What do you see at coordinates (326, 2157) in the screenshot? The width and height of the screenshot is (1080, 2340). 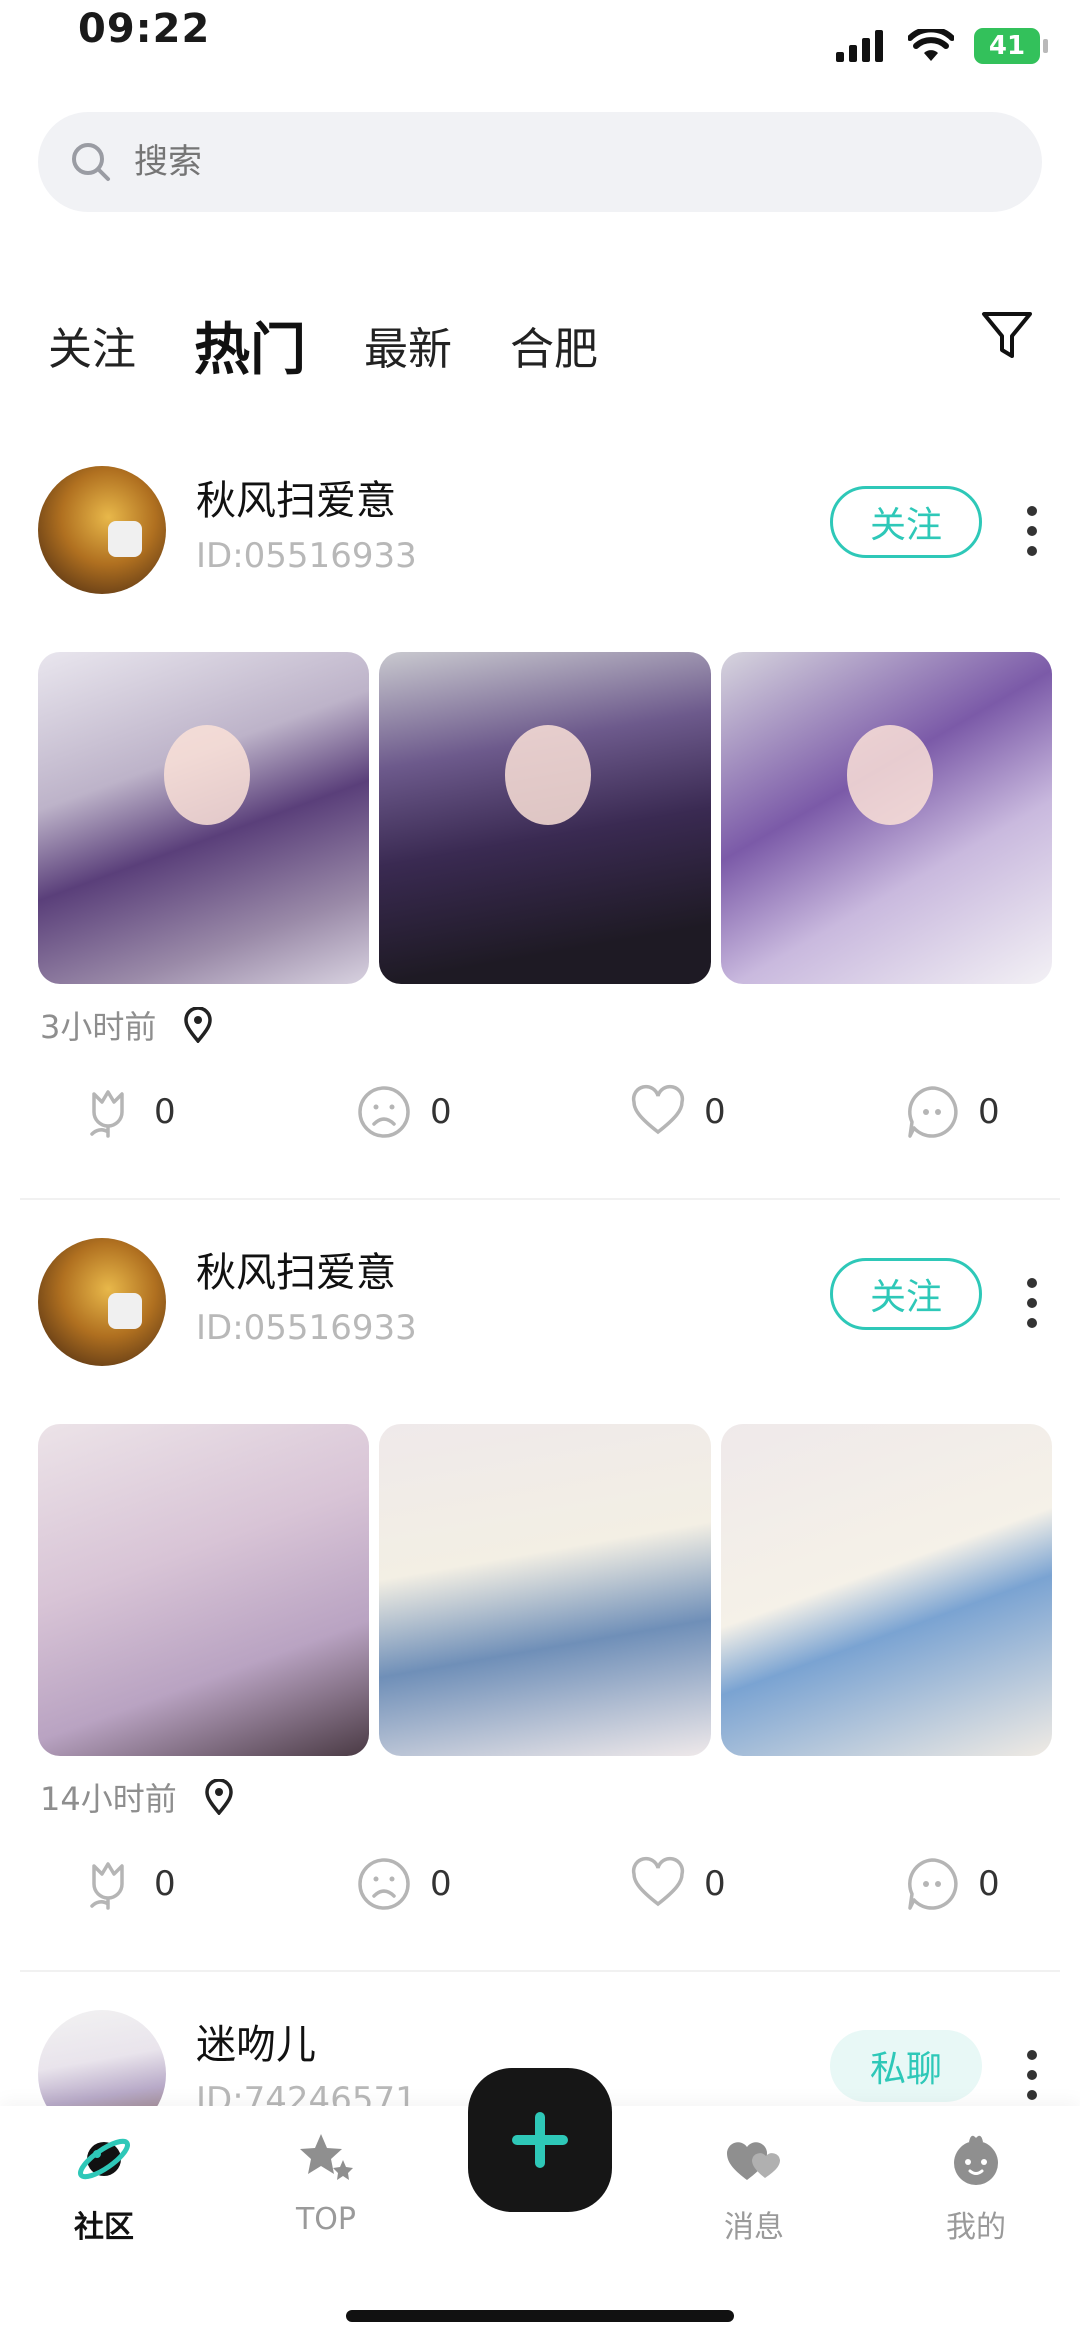 I see `stars-icon` at bounding box center [326, 2157].